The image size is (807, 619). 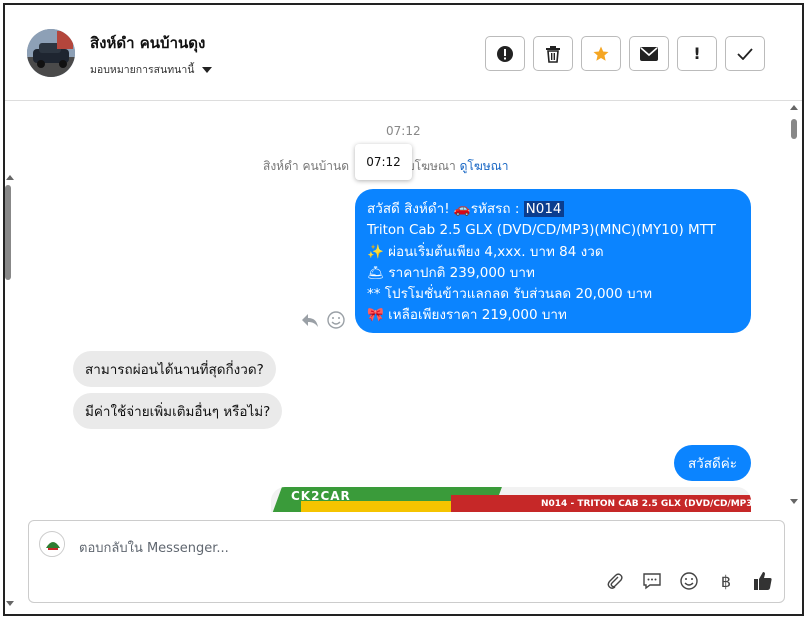 I want to click on paperclip-icon, so click(x=615, y=581).